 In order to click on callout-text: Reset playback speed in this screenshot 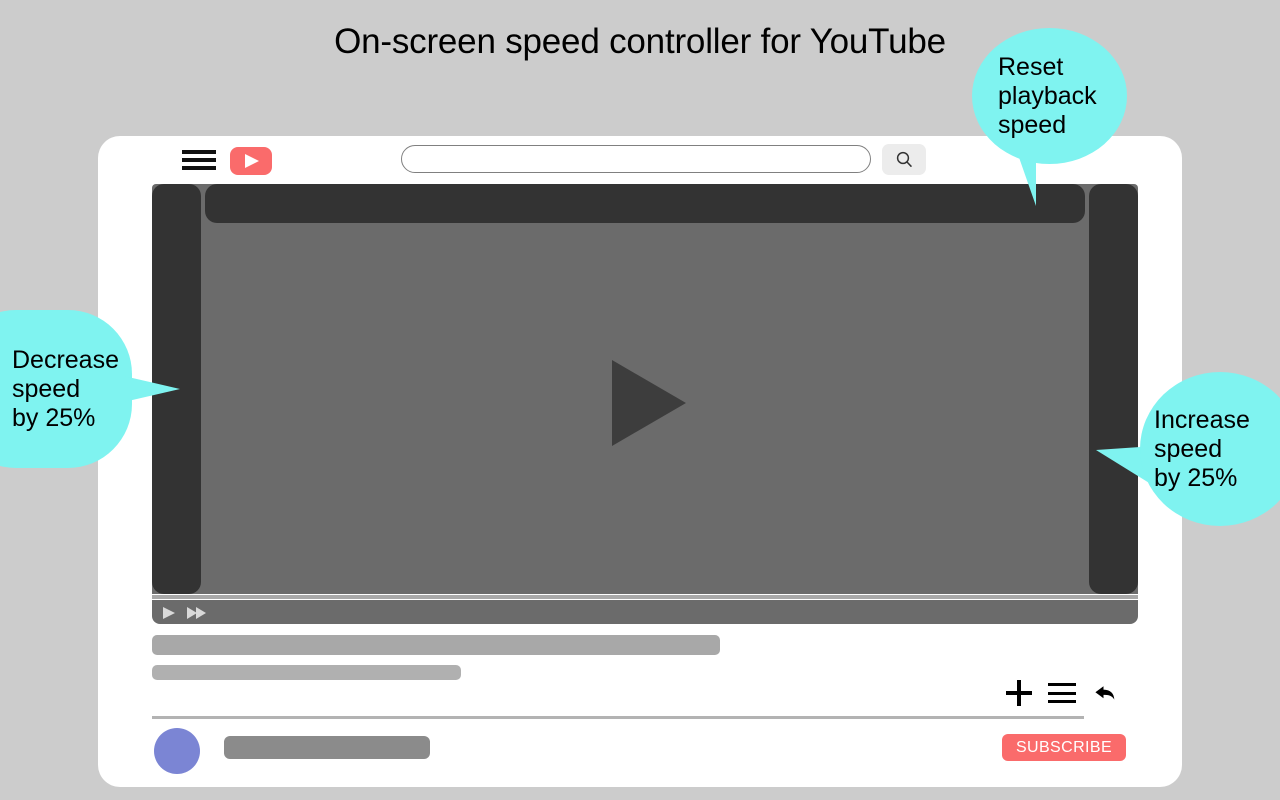, I will do `click(1047, 95)`.